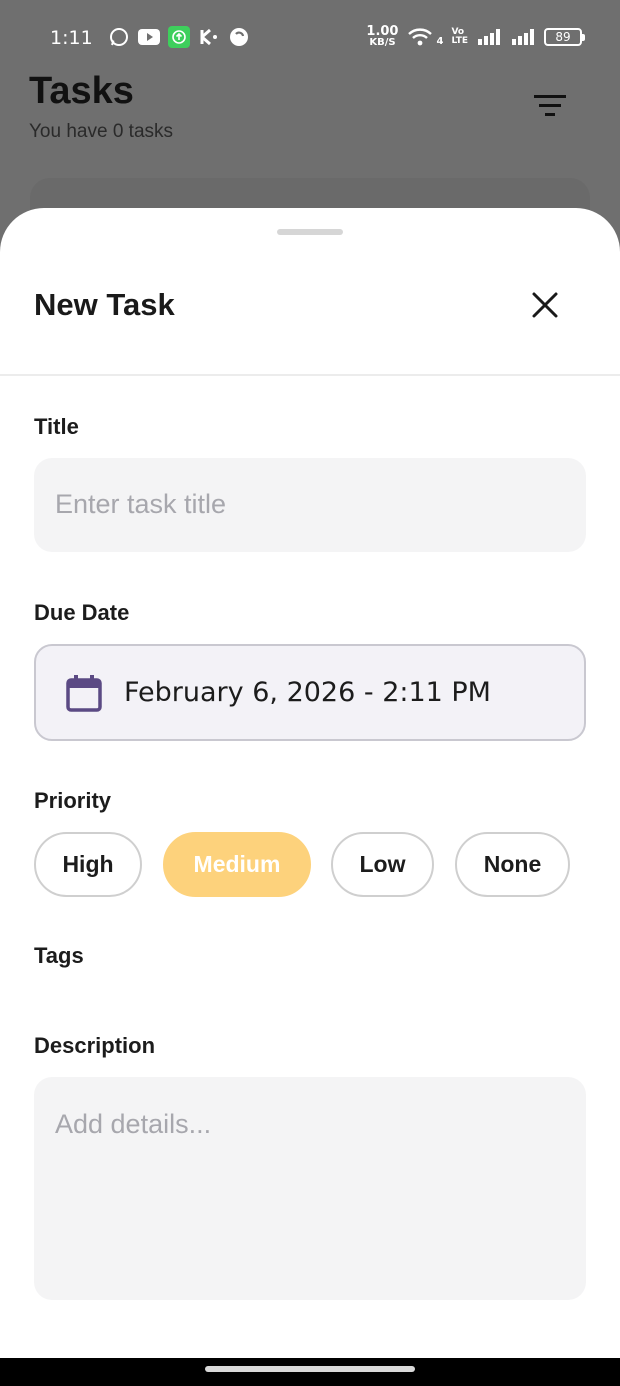 The width and height of the screenshot is (620, 1386). Describe the element at coordinates (71, 38) in the screenshot. I see `status-time: 1:11` at that location.